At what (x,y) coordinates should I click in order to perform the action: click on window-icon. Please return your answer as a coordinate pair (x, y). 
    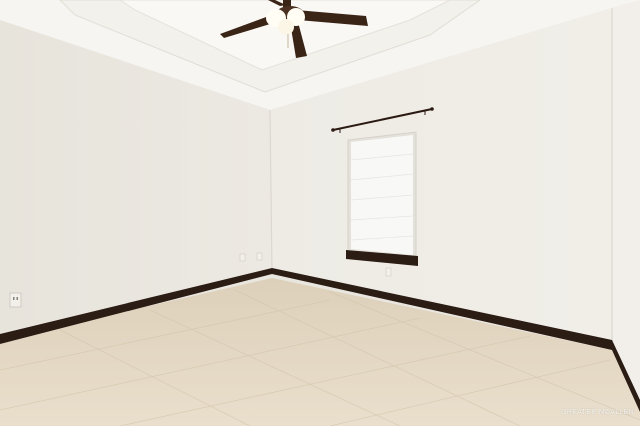
    Looking at the image, I should click on (382, 198).